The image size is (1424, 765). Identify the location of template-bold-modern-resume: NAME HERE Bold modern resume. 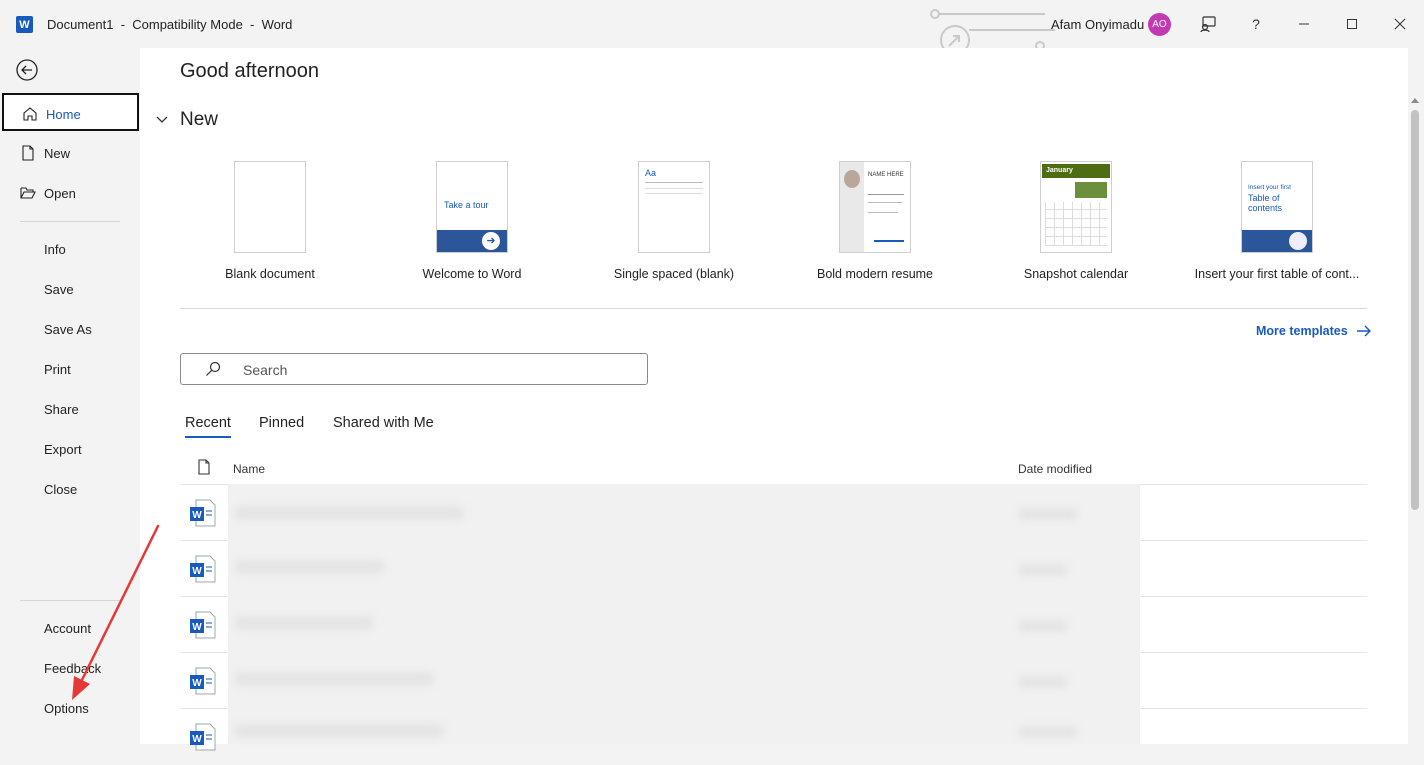
(875, 221).